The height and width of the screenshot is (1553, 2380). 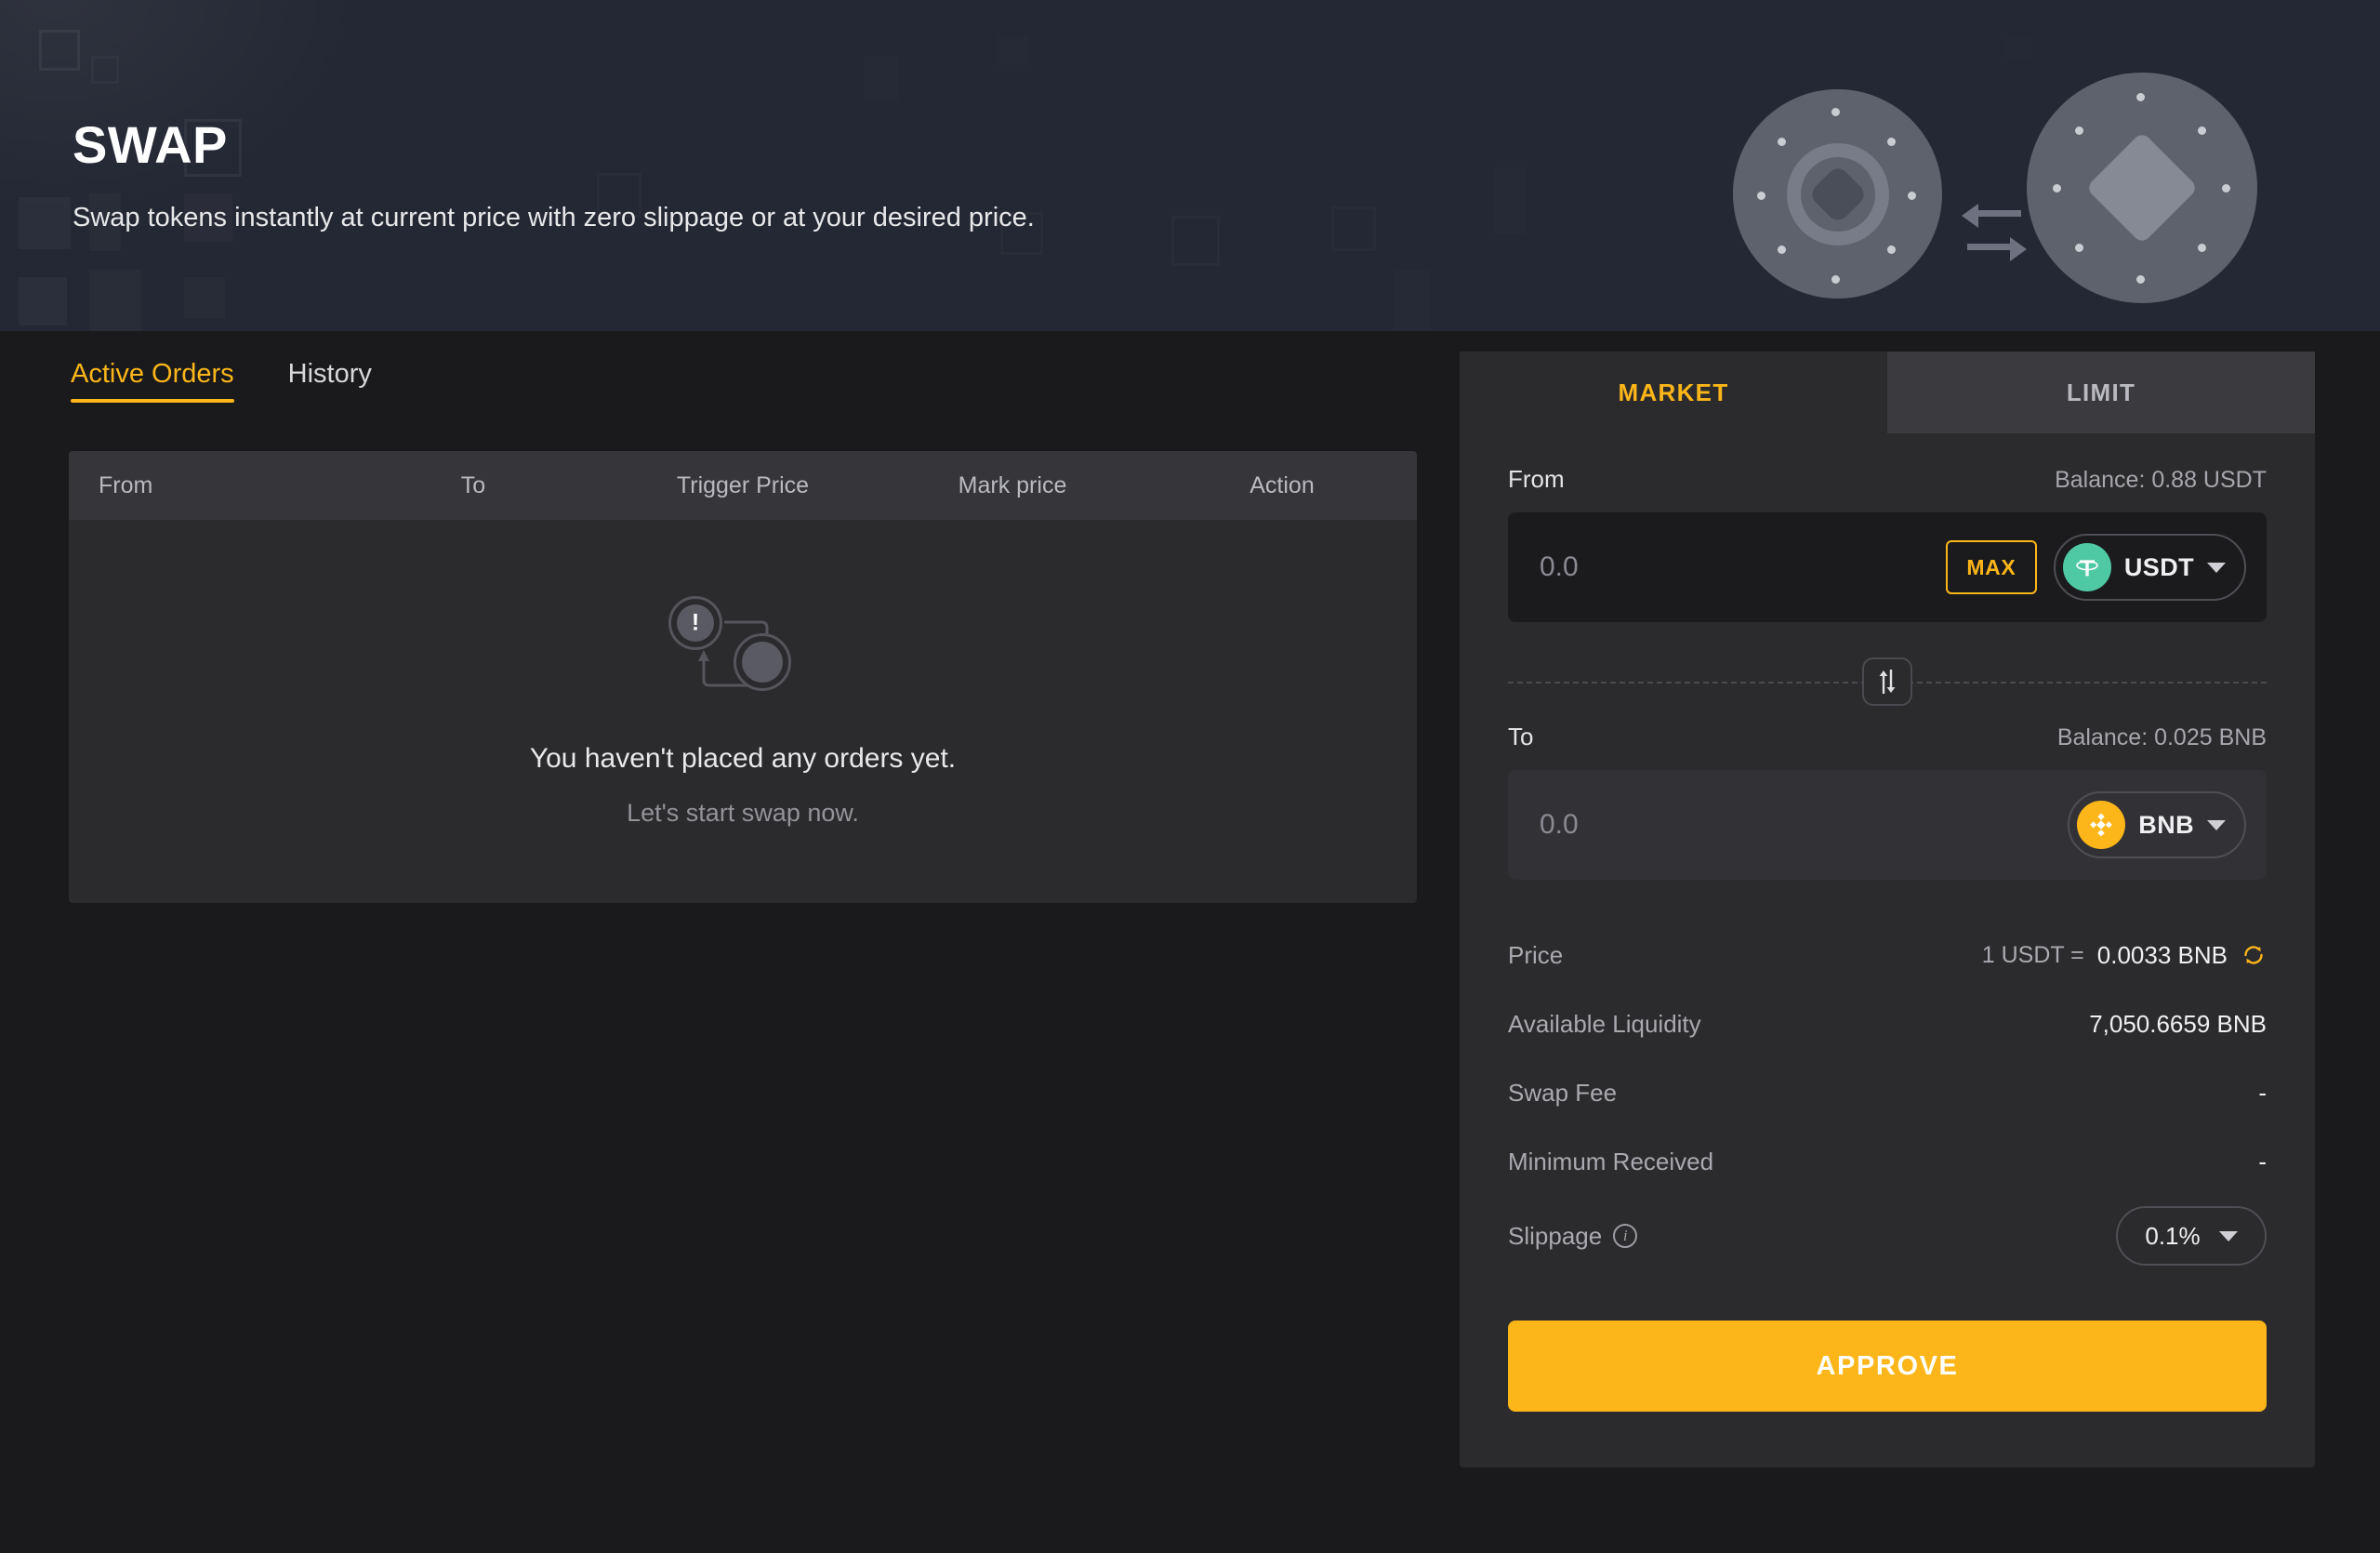 I want to click on hero-swap-arrow-icon, so click(x=1994, y=233).